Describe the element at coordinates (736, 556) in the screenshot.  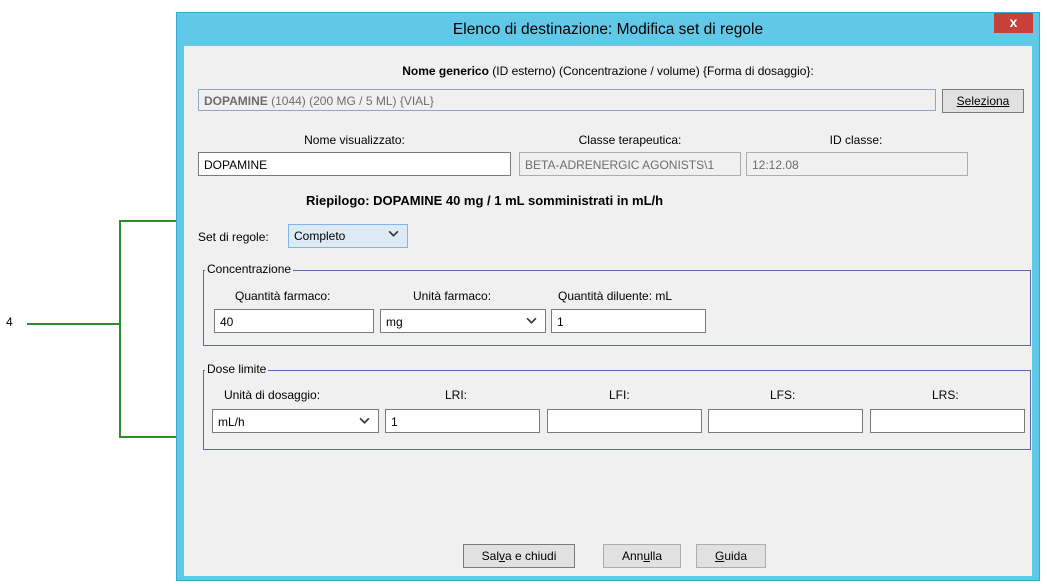
I see `help-label-part2: uida` at that location.